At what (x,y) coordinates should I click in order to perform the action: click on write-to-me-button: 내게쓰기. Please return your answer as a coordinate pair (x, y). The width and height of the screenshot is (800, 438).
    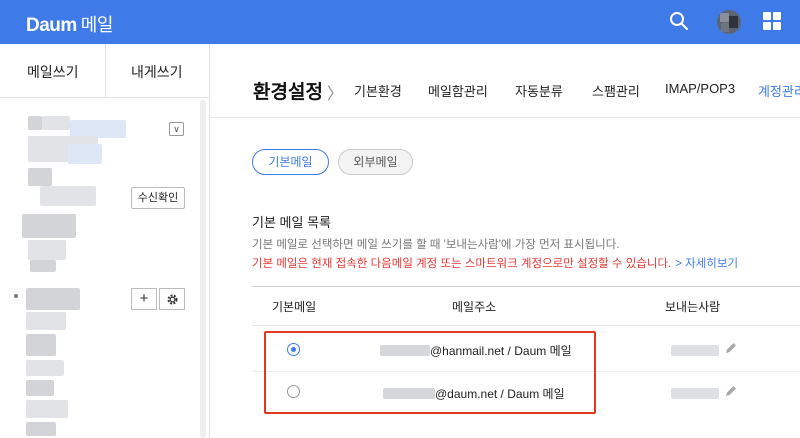
    Looking at the image, I should click on (157, 72).